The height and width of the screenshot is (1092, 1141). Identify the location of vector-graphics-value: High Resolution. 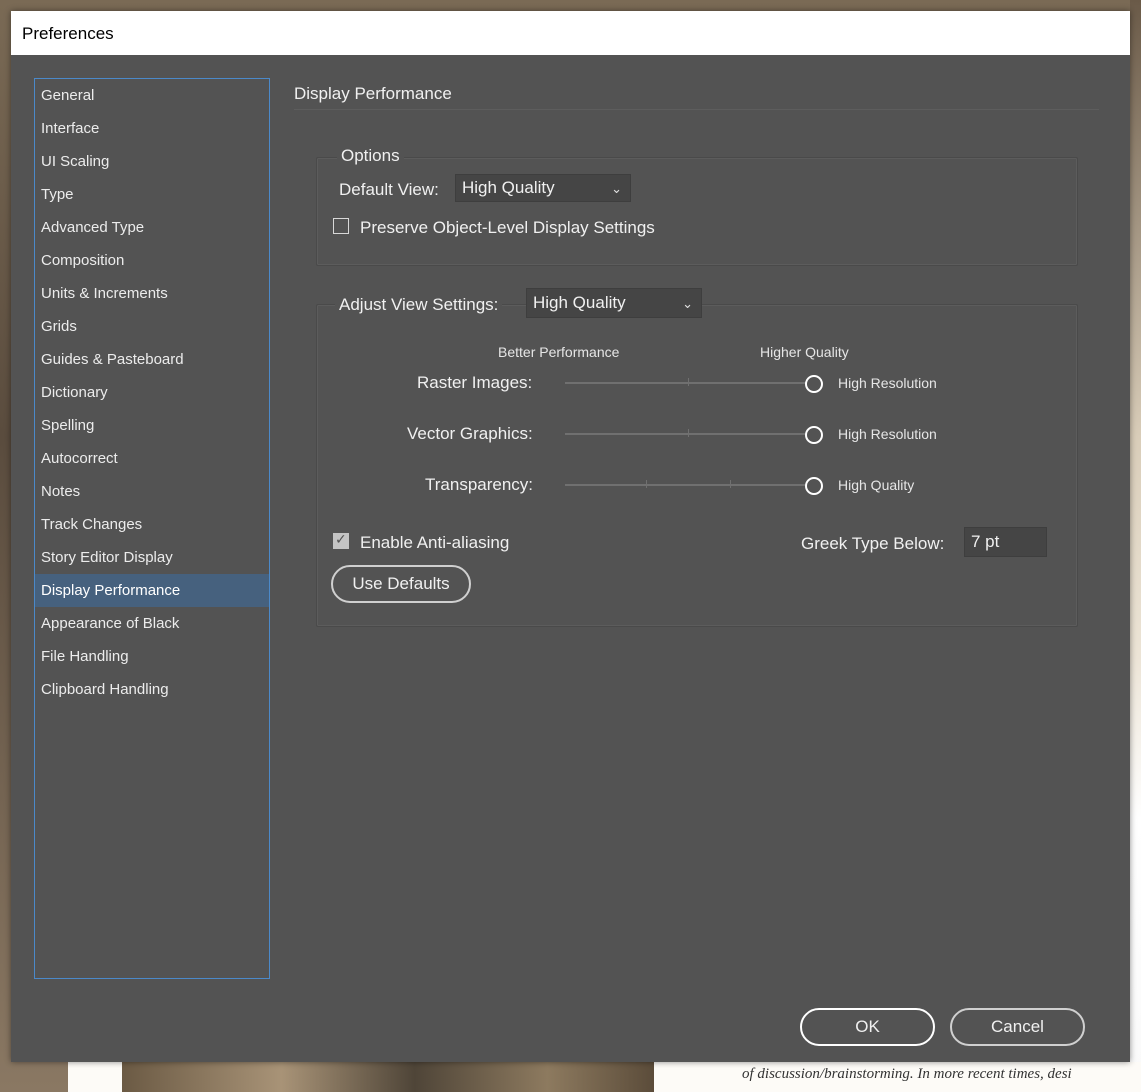
(887, 434).